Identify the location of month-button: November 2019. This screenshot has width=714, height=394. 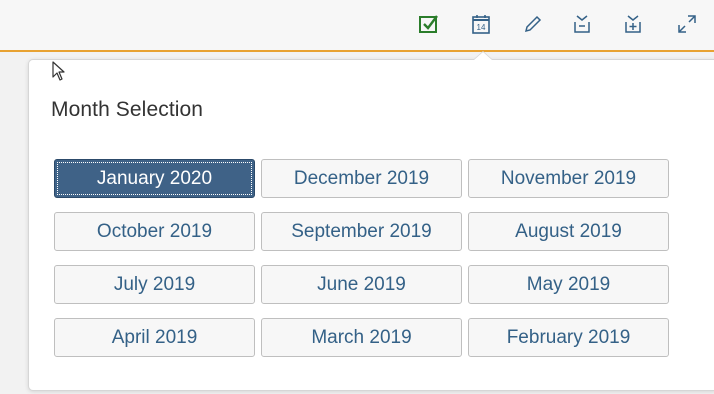
(568, 178).